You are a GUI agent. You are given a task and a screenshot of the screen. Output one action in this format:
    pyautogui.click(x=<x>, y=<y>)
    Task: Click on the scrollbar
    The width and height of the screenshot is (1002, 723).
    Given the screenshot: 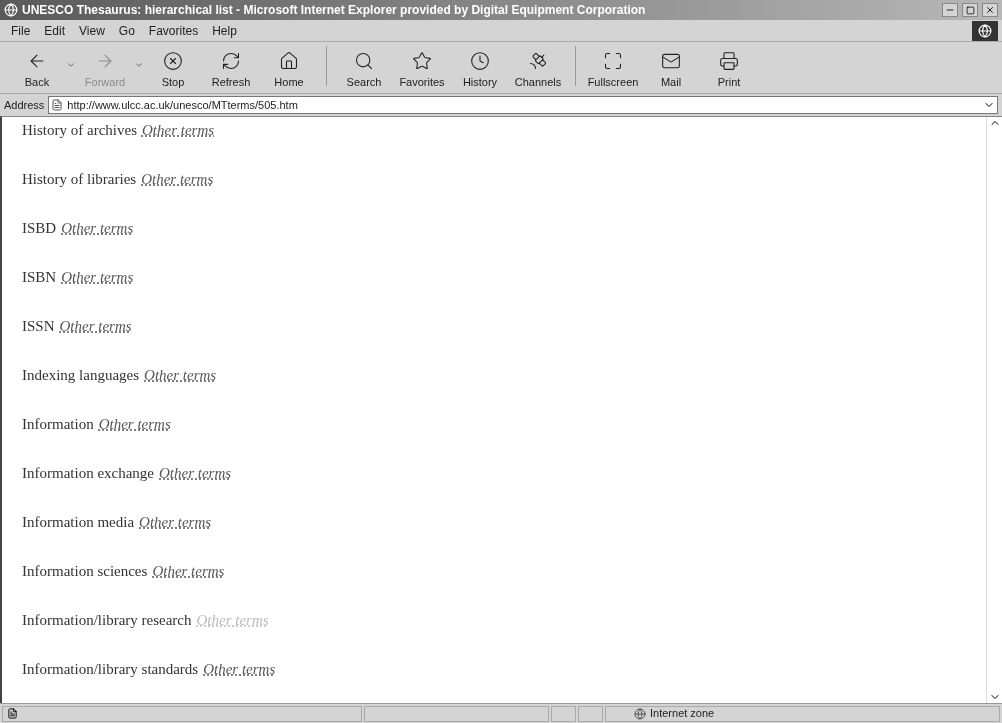 What is the action you would take?
    pyautogui.click(x=994, y=410)
    